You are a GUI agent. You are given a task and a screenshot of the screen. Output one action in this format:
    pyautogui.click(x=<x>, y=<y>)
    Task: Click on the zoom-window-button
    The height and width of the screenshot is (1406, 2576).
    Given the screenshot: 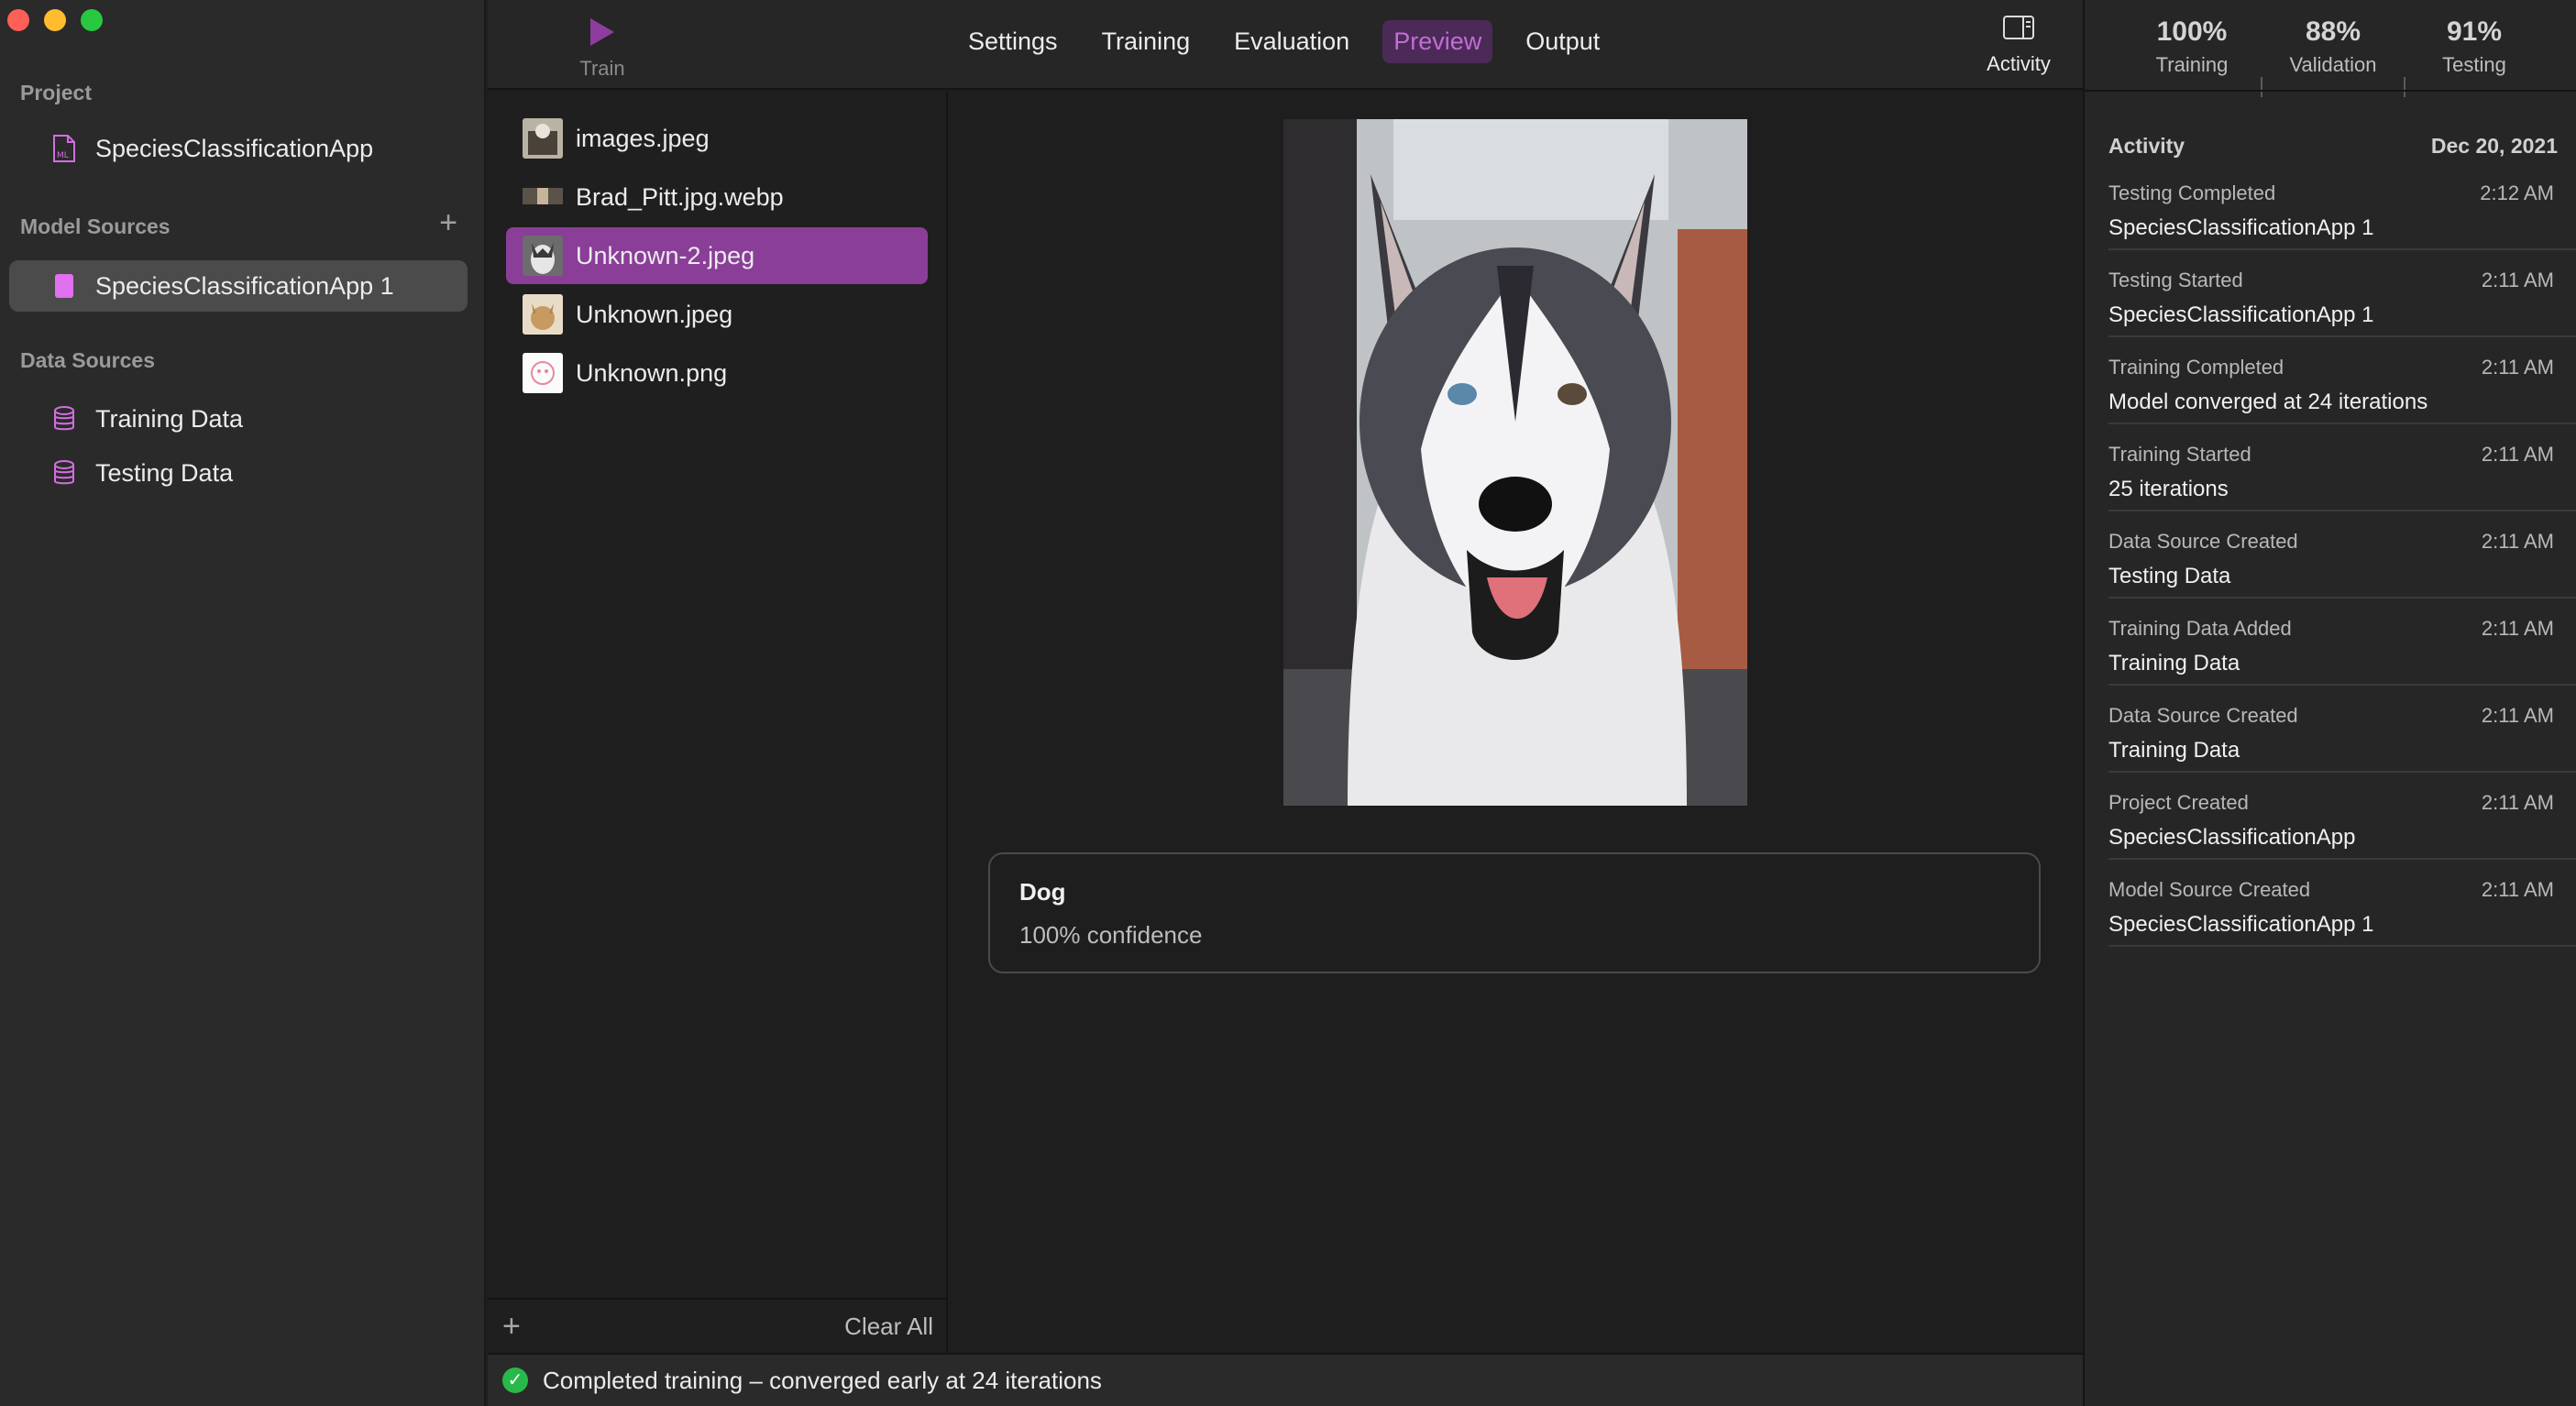 What is the action you would take?
    pyautogui.click(x=92, y=20)
    